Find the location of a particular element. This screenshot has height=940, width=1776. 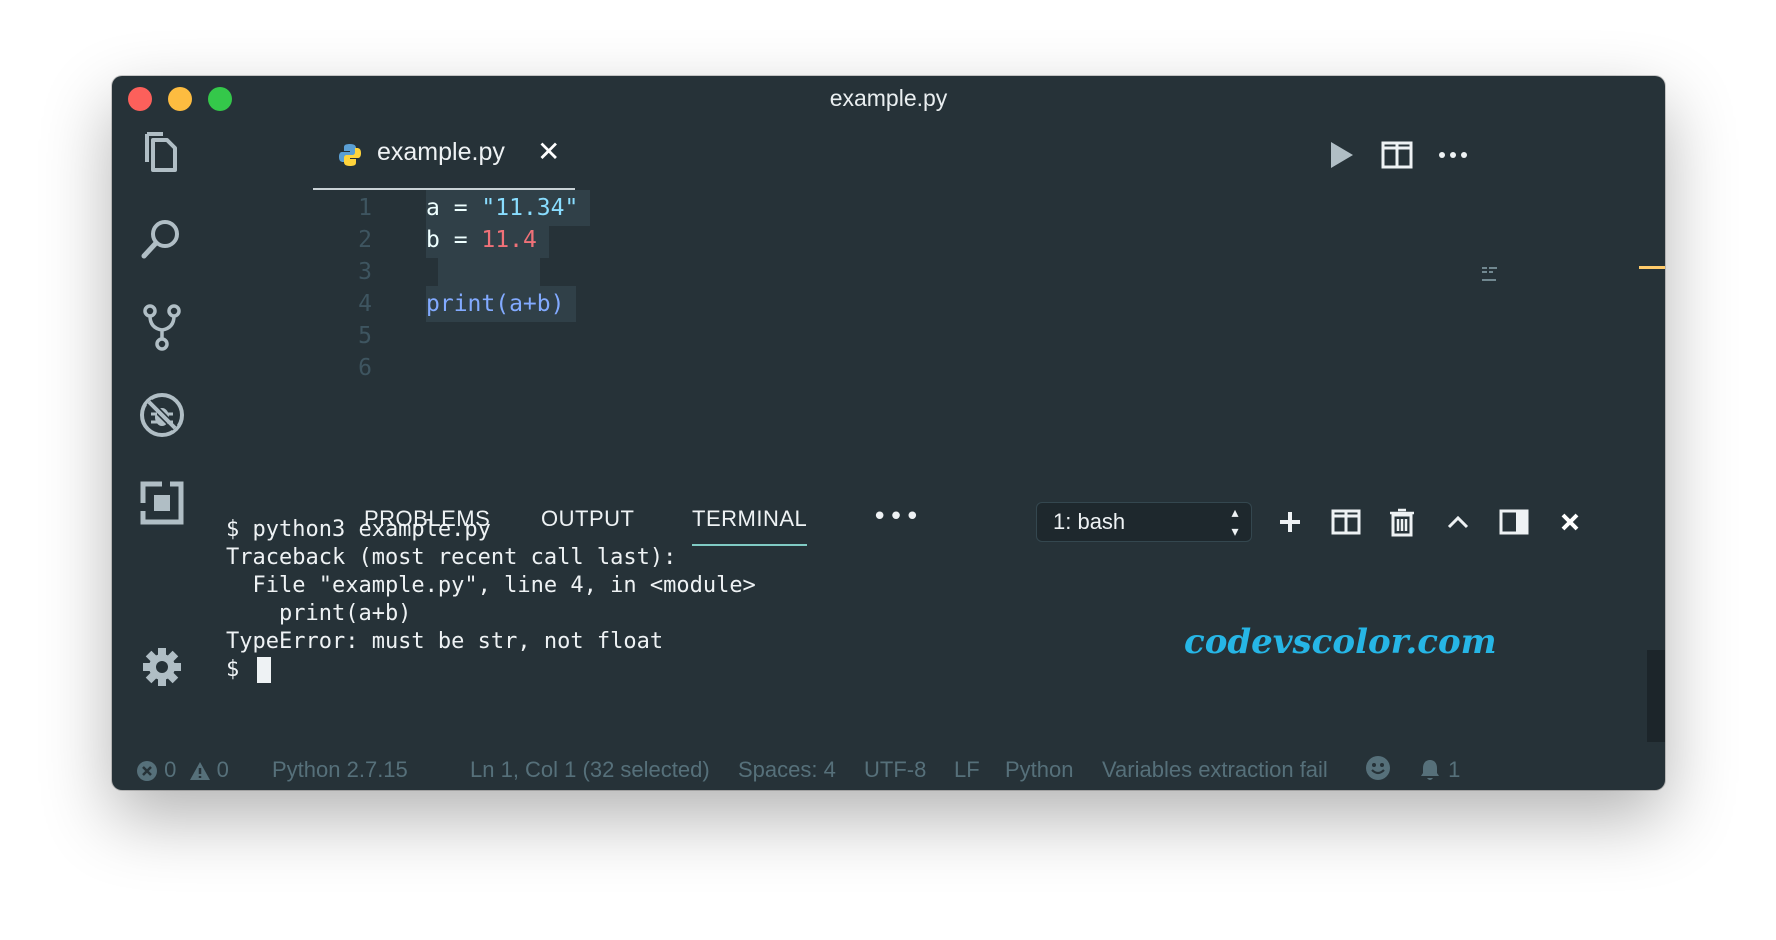

maximize-panel-icon is located at coordinates (1458, 522).